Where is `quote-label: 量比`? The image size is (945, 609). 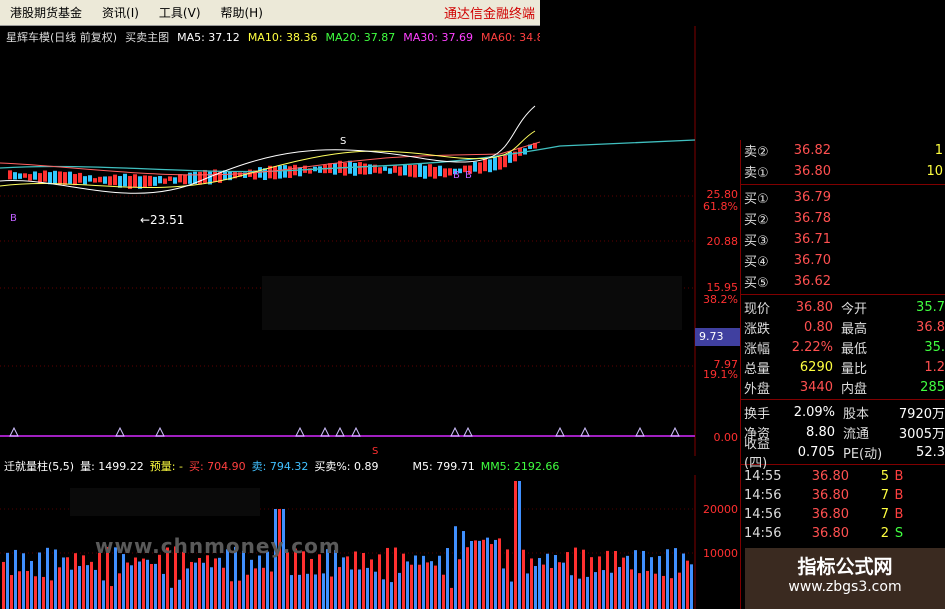
quote-label: 量比 is located at coordinates (854, 369).